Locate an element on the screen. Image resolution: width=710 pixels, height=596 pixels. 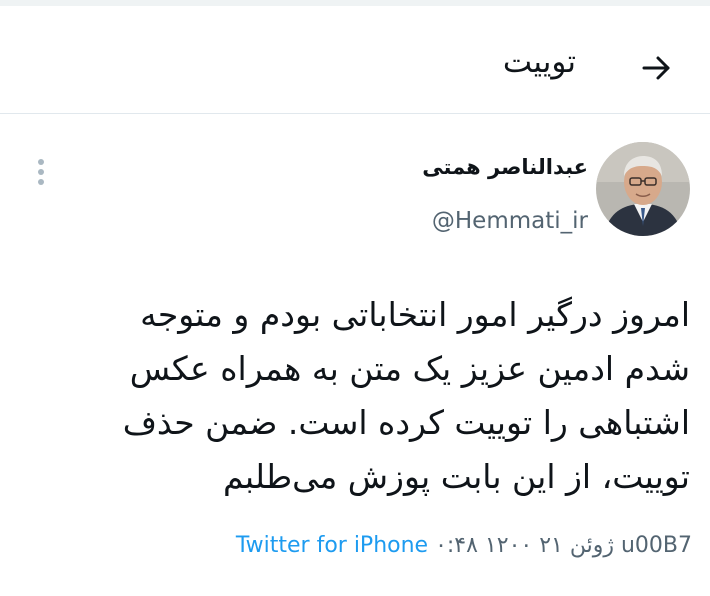
author-handle: @Hemmati_ir is located at coordinates (510, 221).